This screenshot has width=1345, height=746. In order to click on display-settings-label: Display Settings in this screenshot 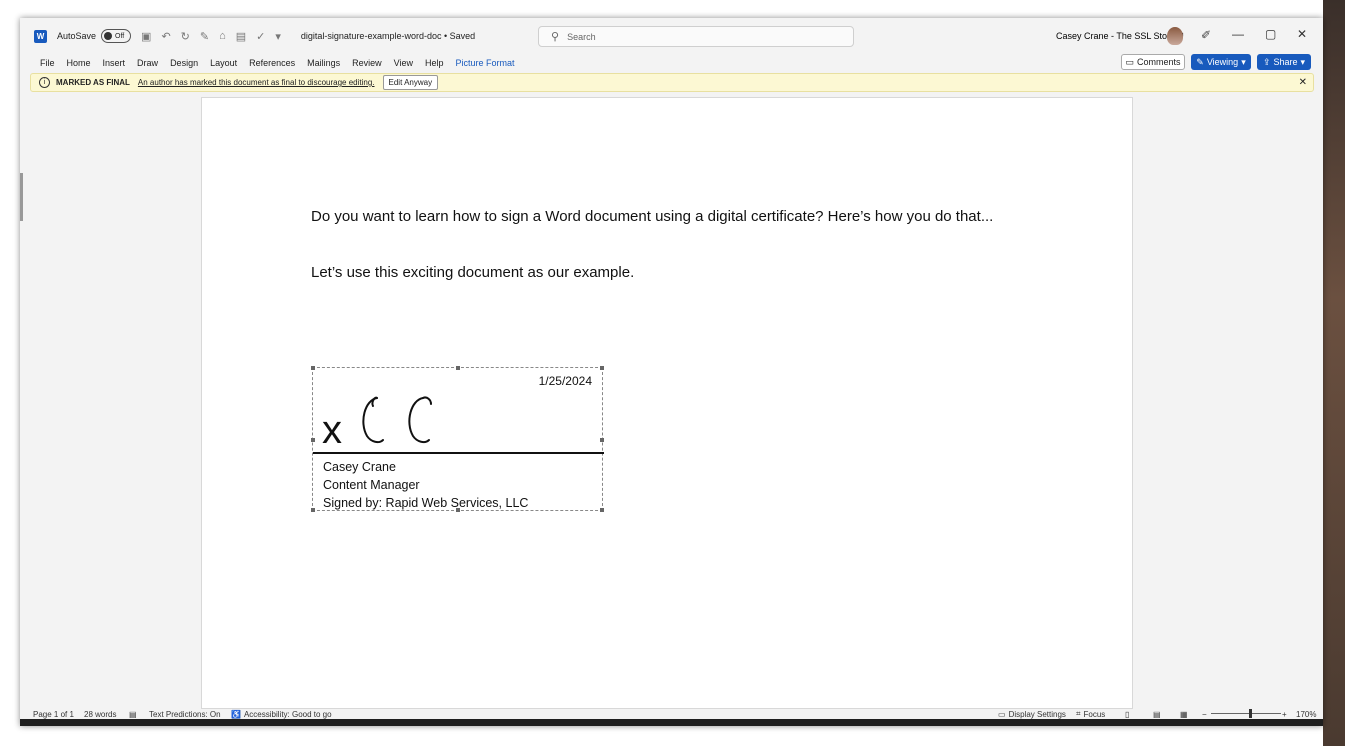, I will do `click(1037, 714)`.